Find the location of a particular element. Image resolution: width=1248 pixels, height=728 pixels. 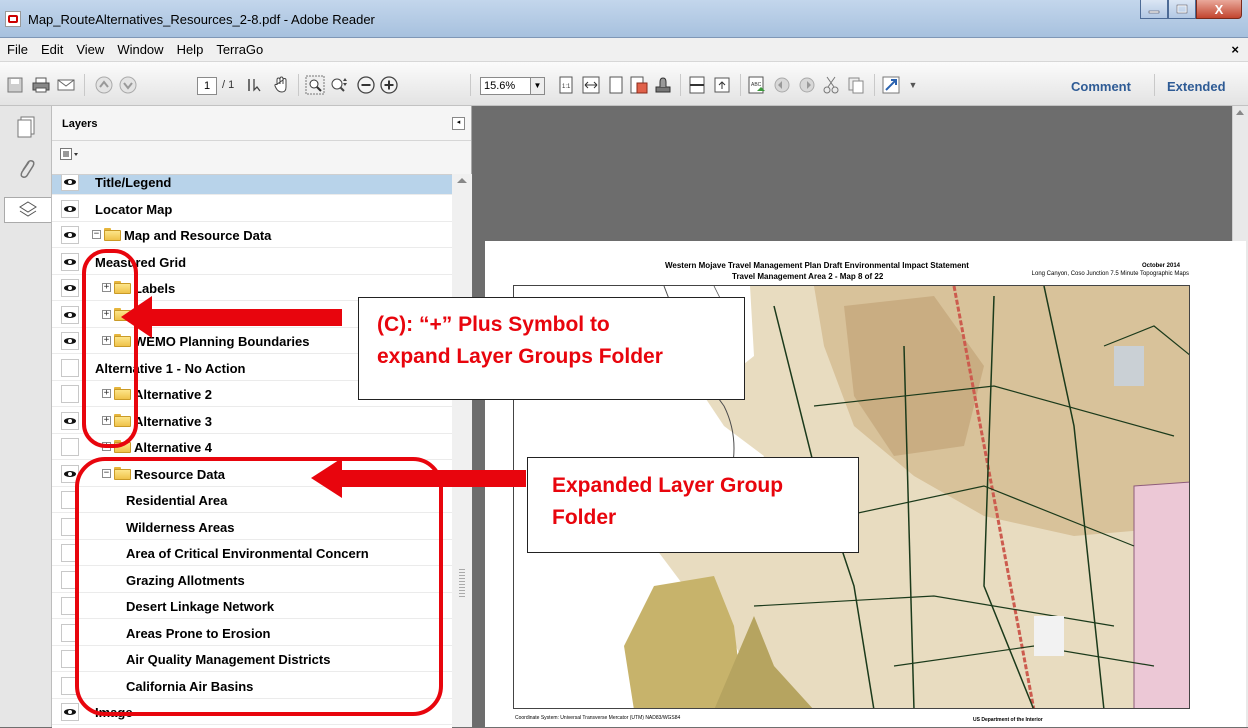

rotate-button is located at coordinates (722, 85).